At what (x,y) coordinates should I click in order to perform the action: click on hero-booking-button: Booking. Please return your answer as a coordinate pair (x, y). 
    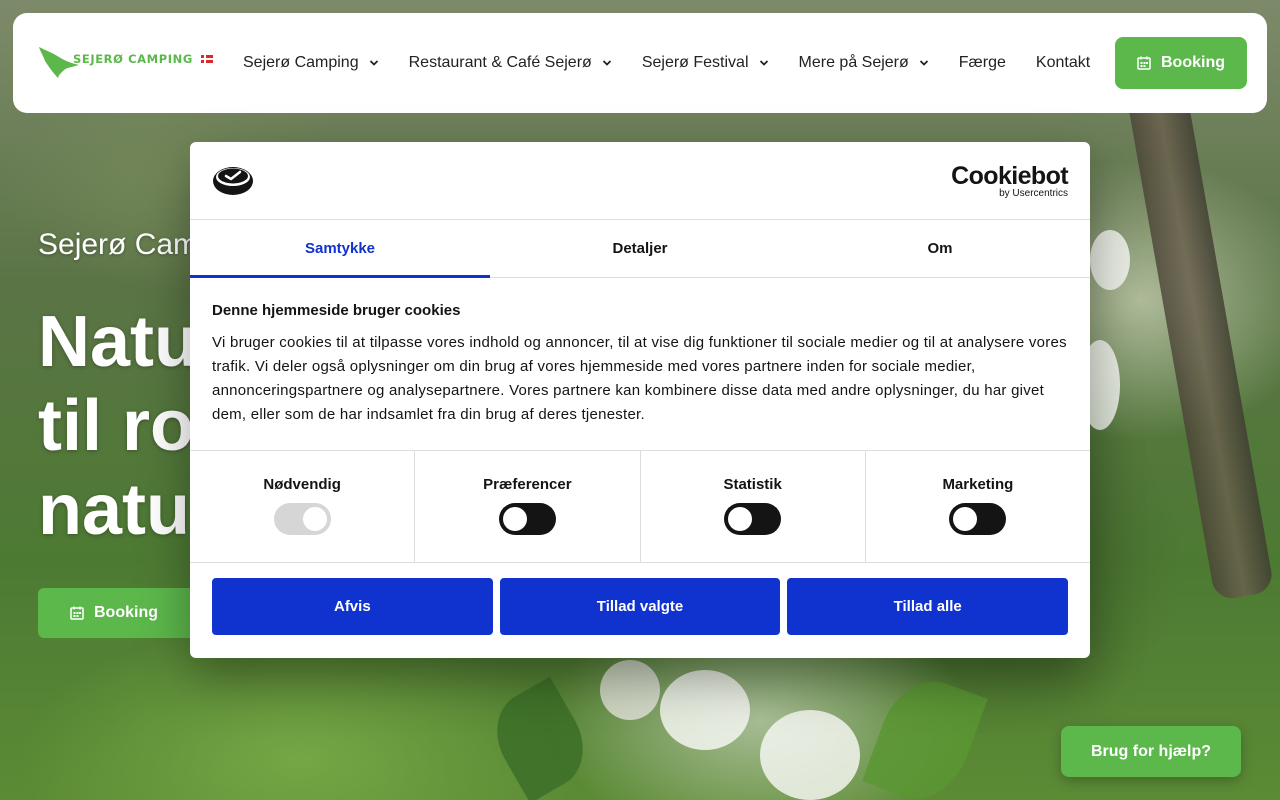
    Looking at the image, I should click on (114, 613).